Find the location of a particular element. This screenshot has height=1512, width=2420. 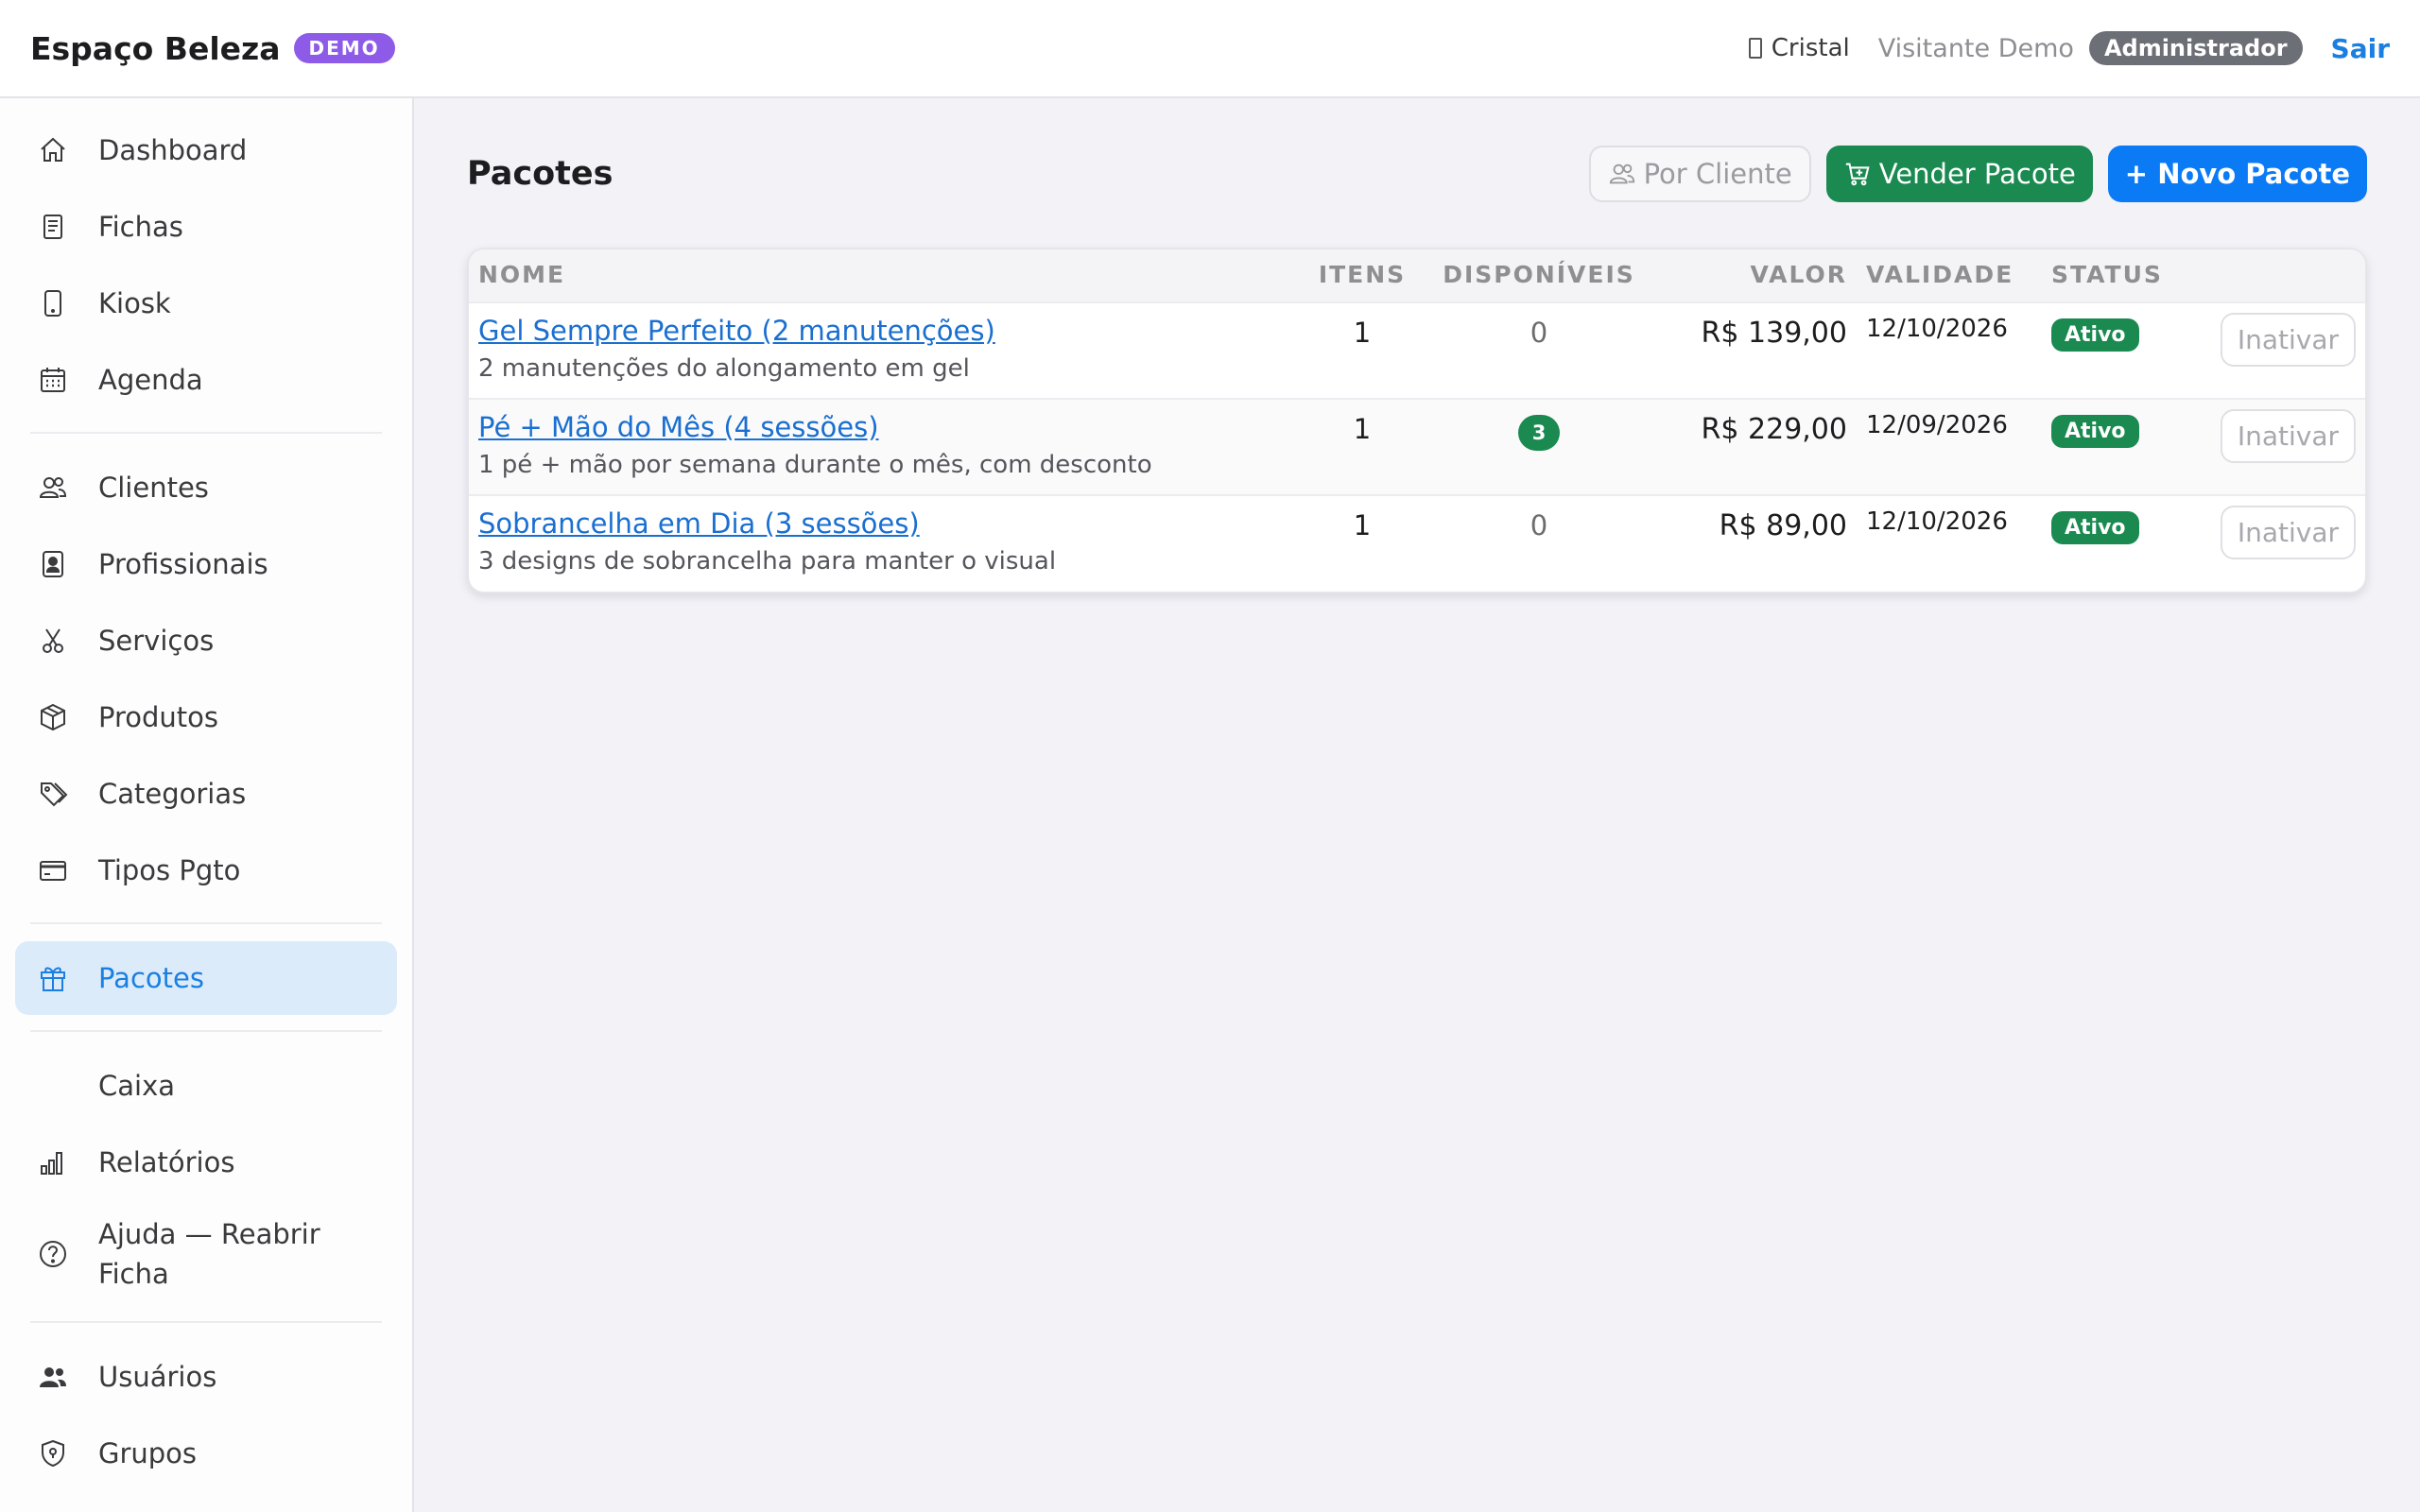

sidebar-item-ajuda: Ajuda — Reabrir Ficha is located at coordinates (206, 1254).